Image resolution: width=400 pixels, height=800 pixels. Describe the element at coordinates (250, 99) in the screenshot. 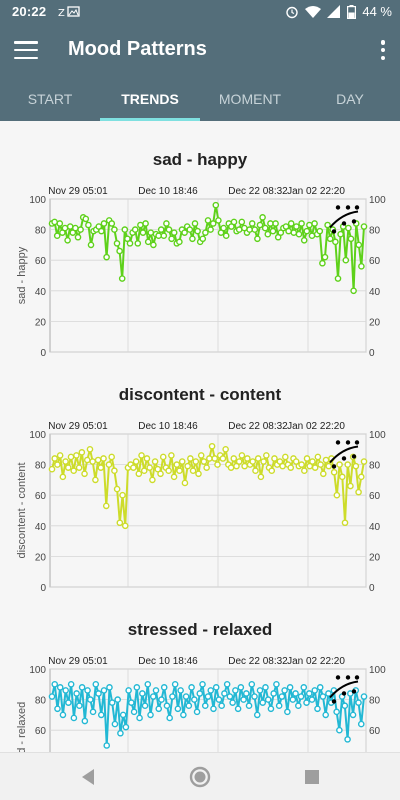

I see `tab-moment: MOMENT` at that location.